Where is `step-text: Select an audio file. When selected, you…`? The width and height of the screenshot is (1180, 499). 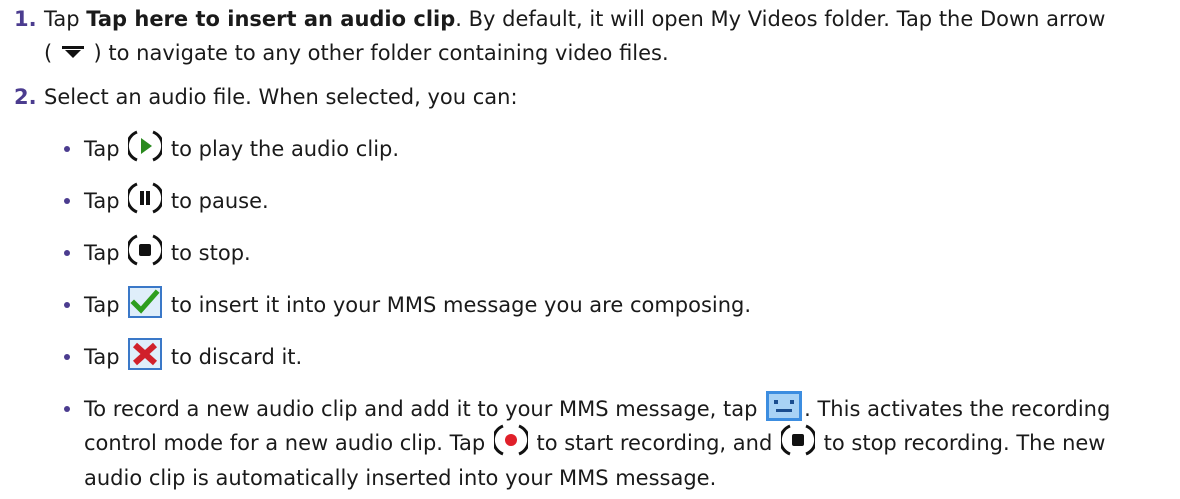 step-text: Select an audio file. When selected, you… is located at coordinates (281, 97).